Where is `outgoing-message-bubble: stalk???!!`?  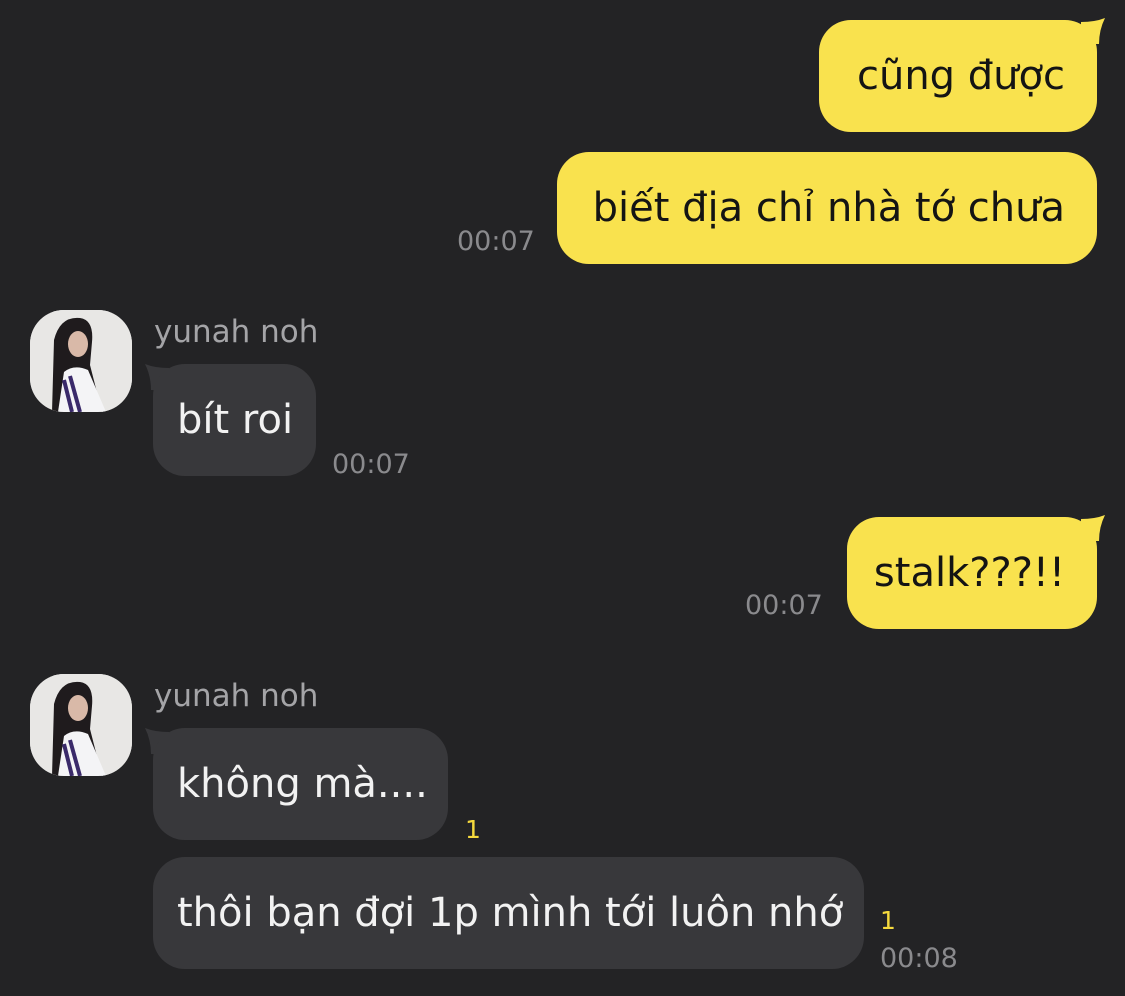 outgoing-message-bubble: stalk???!! is located at coordinates (972, 573).